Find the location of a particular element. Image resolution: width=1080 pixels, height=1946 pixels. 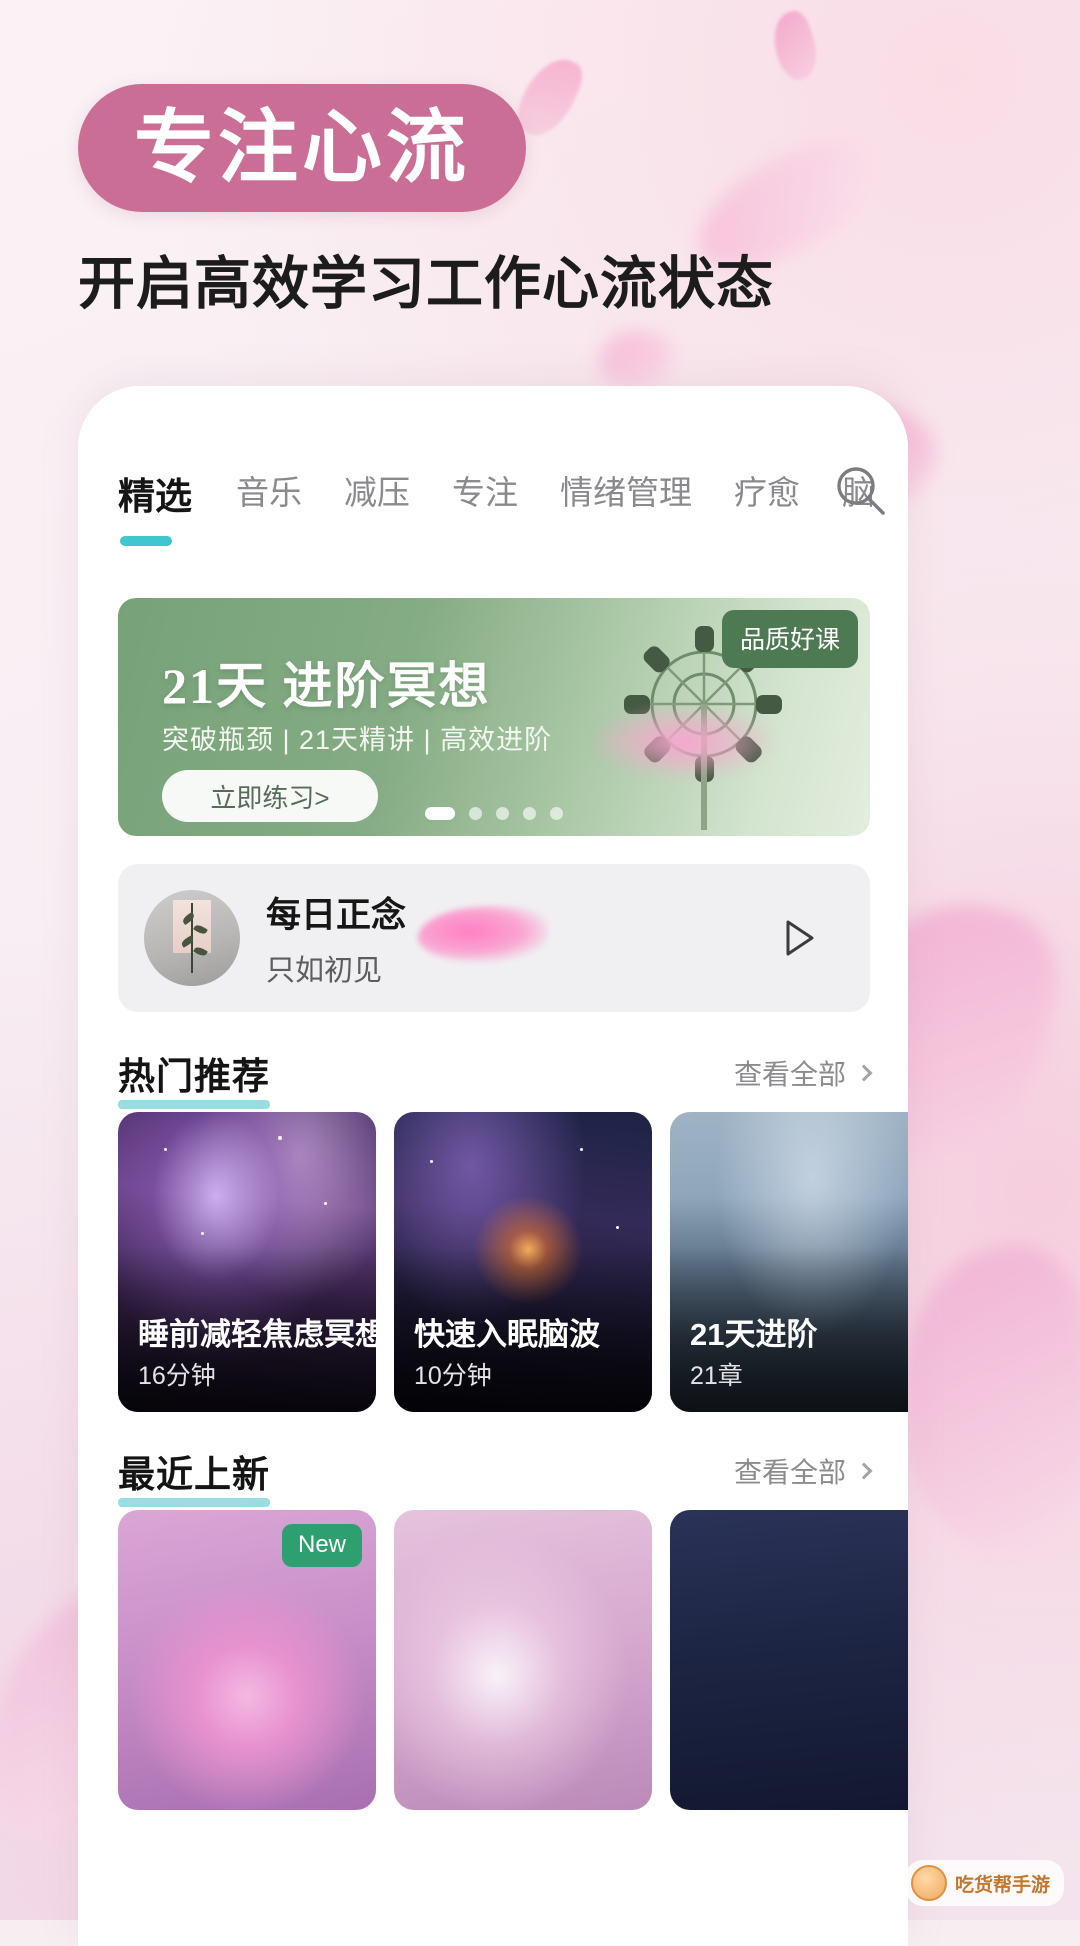

tab-jingxuan: 精选 is located at coordinates (155, 505).